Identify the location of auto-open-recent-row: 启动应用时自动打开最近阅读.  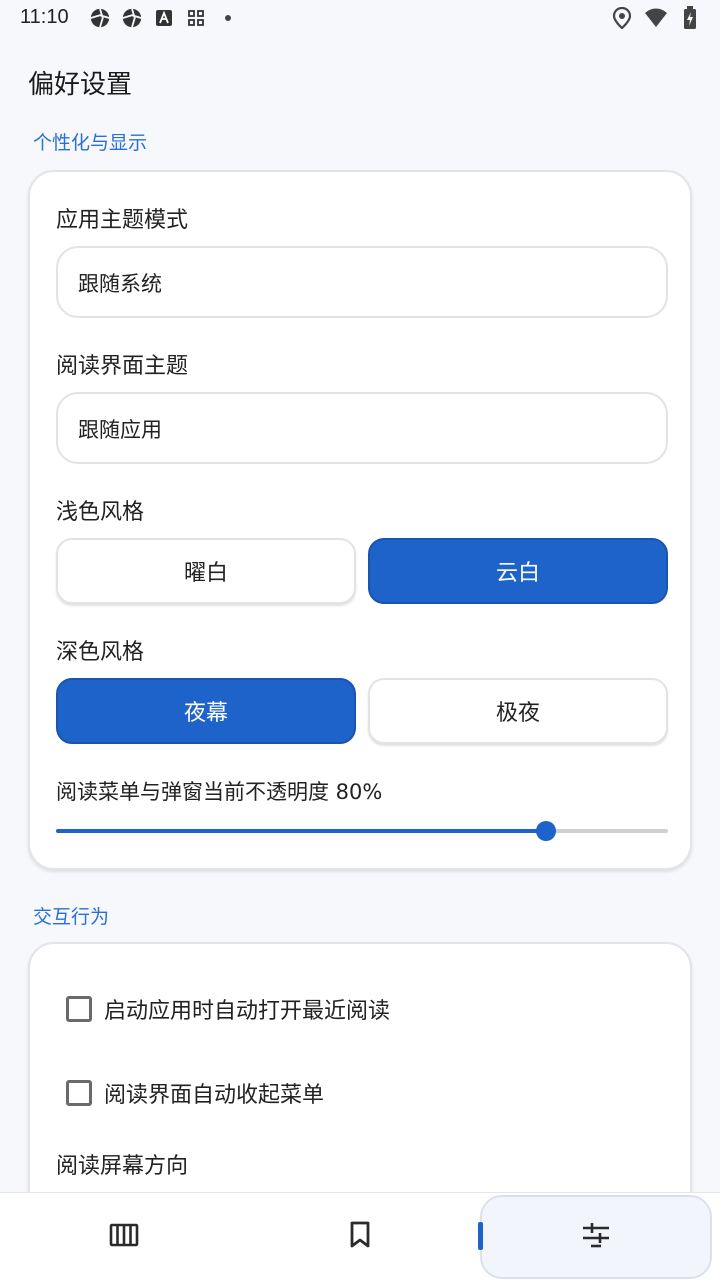
(228, 1009).